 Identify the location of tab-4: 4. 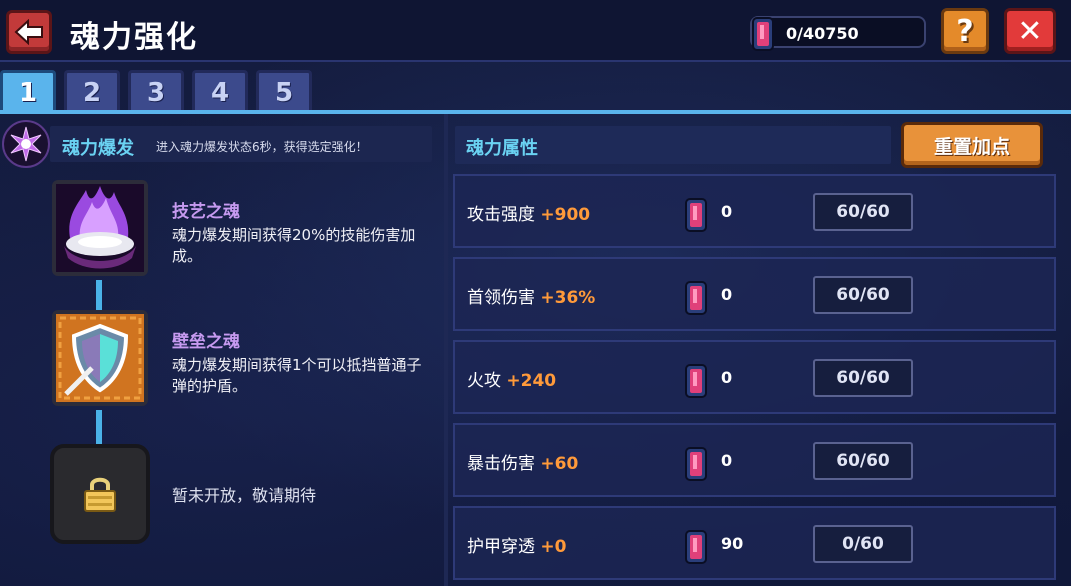
(220, 91).